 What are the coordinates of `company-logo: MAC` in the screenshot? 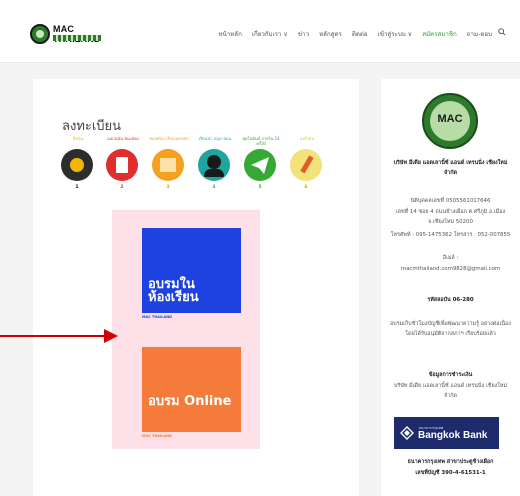 It's located at (450, 121).